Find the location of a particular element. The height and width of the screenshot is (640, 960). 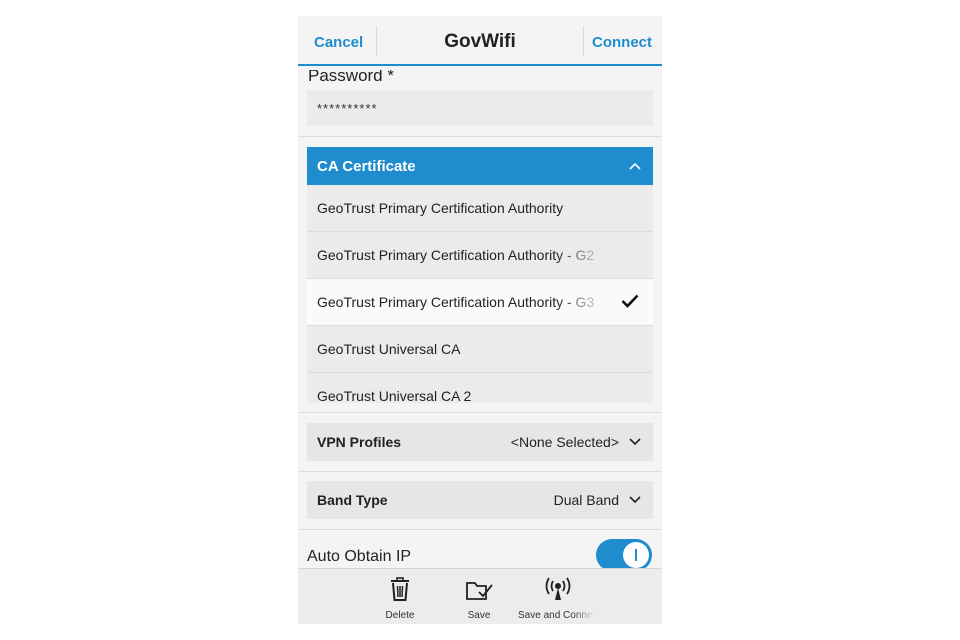

vpn-profiles-value: <None Selected> is located at coordinates (564, 442).